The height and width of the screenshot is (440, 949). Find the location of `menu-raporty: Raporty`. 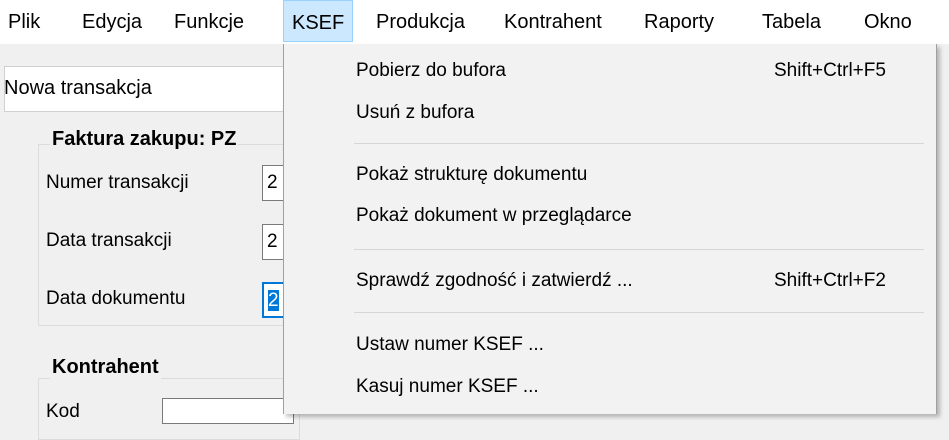

menu-raporty: Raporty is located at coordinates (679, 21).